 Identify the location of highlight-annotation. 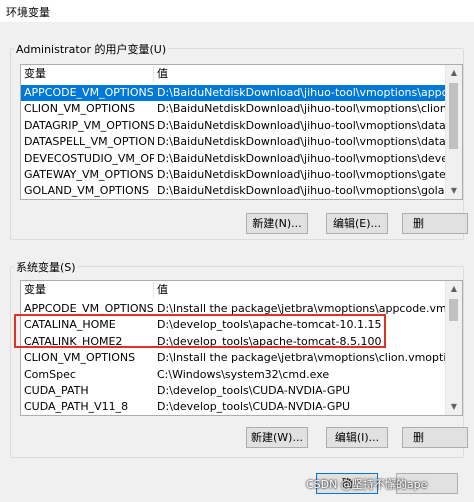
(200, 331).